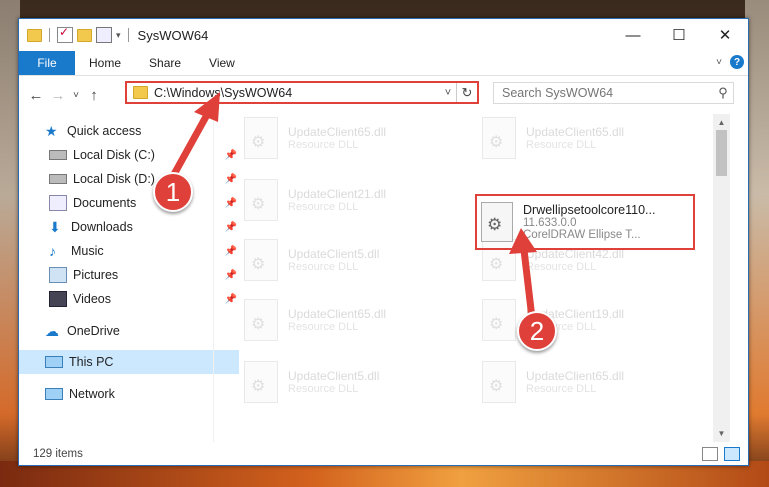 This screenshot has height=487, width=769. What do you see at coordinates (65, 34) in the screenshot?
I see `properties-check-icon` at bounding box center [65, 34].